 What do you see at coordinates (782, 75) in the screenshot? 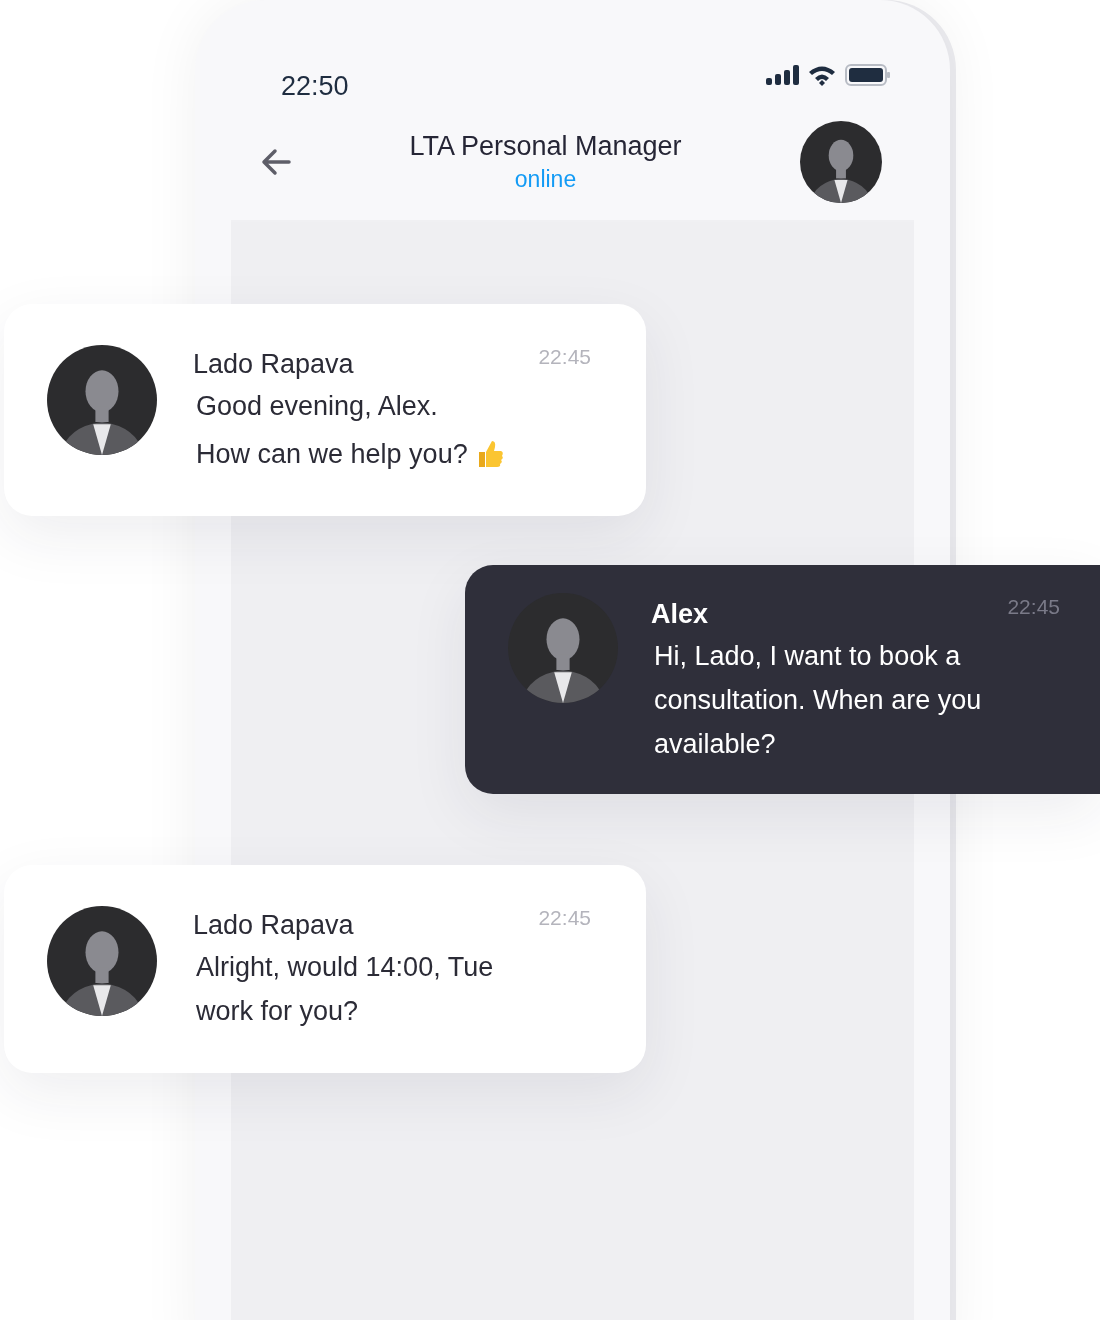
I see `signal-icon` at bounding box center [782, 75].